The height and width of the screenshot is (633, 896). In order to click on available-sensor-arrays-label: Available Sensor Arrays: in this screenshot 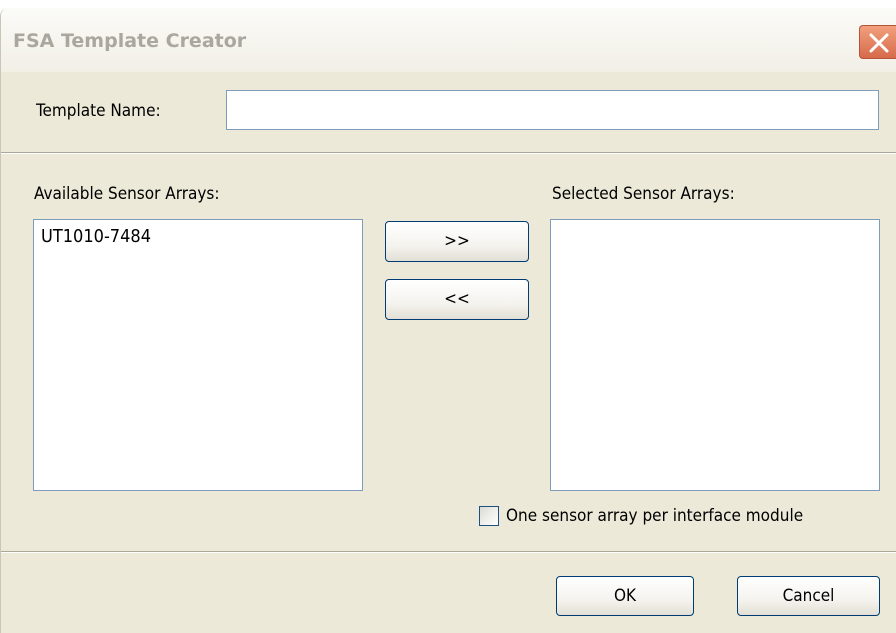, I will do `click(127, 194)`.